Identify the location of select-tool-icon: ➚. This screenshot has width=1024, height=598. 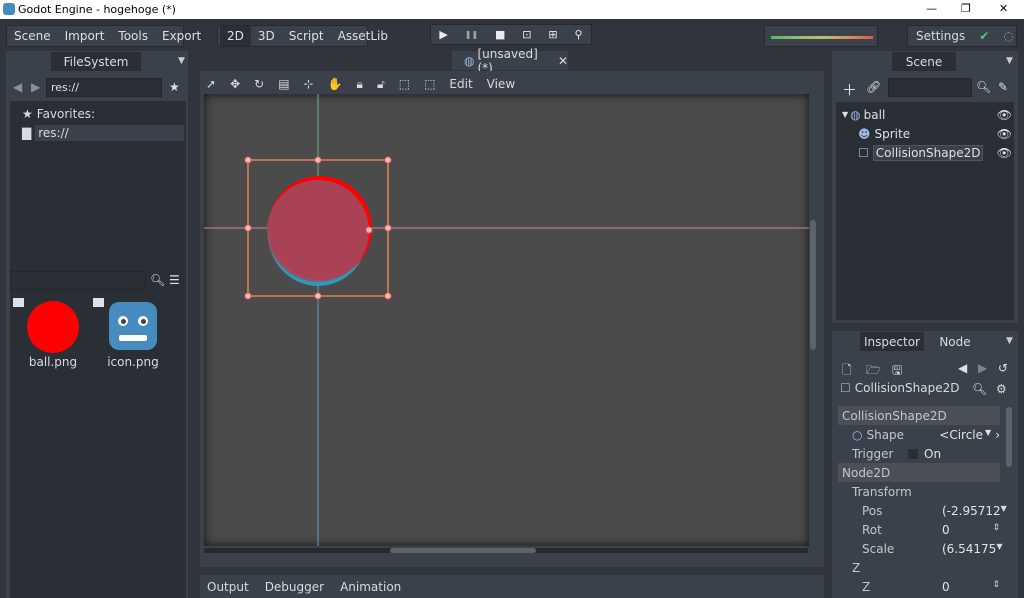
(211, 84).